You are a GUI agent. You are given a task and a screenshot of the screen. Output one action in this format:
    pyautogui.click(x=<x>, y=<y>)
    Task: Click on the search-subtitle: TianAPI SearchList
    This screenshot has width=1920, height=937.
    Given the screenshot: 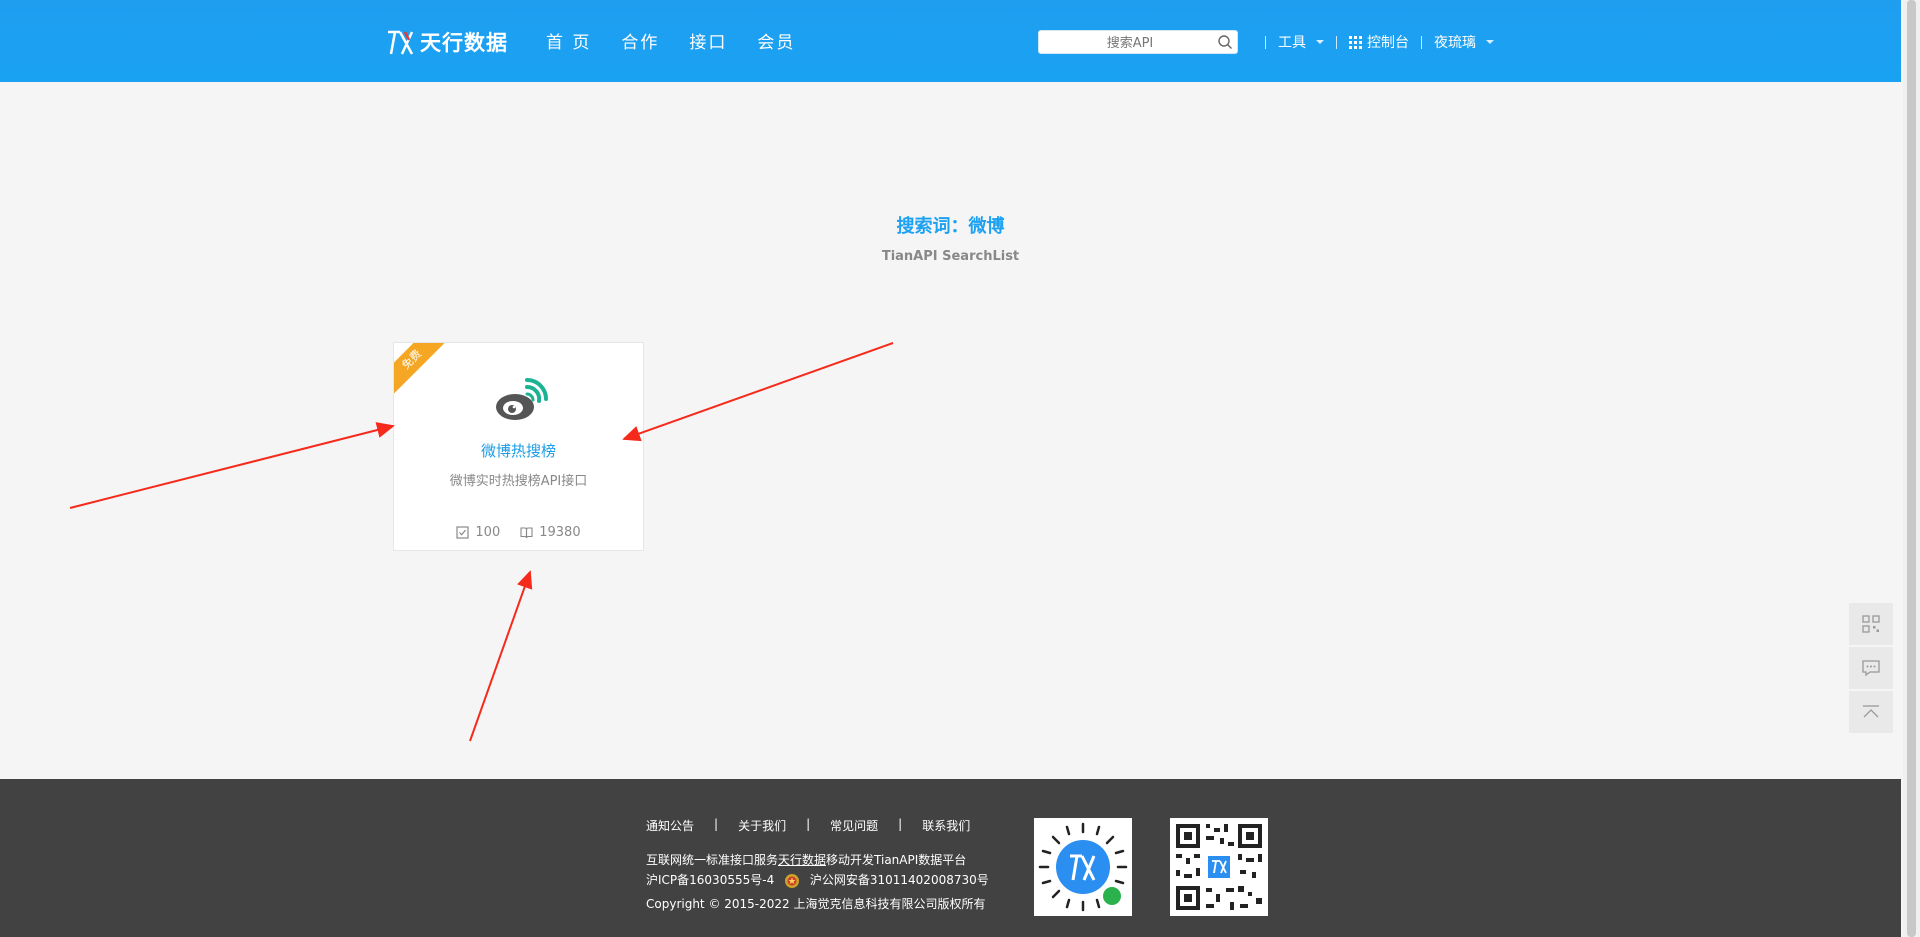 What is the action you would take?
    pyautogui.click(x=950, y=256)
    